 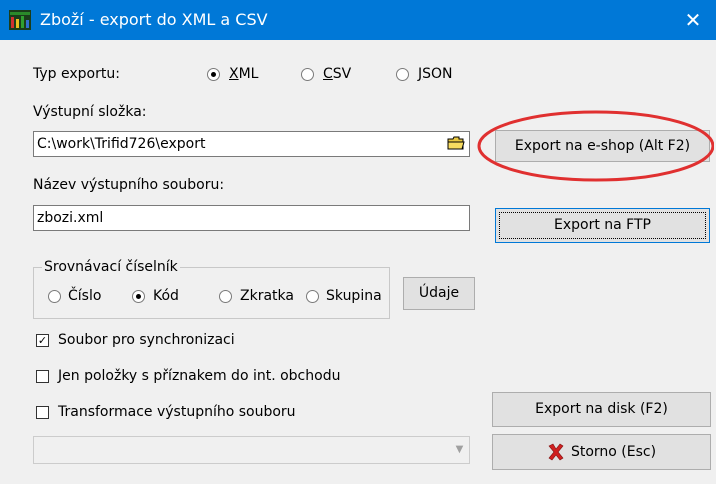 What do you see at coordinates (138, 296) in the screenshot?
I see `radio-kod` at bounding box center [138, 296].